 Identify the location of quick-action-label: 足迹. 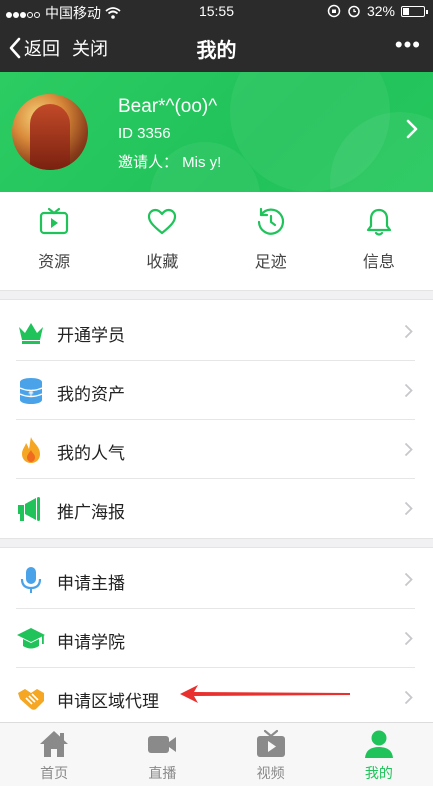
(270, 262).